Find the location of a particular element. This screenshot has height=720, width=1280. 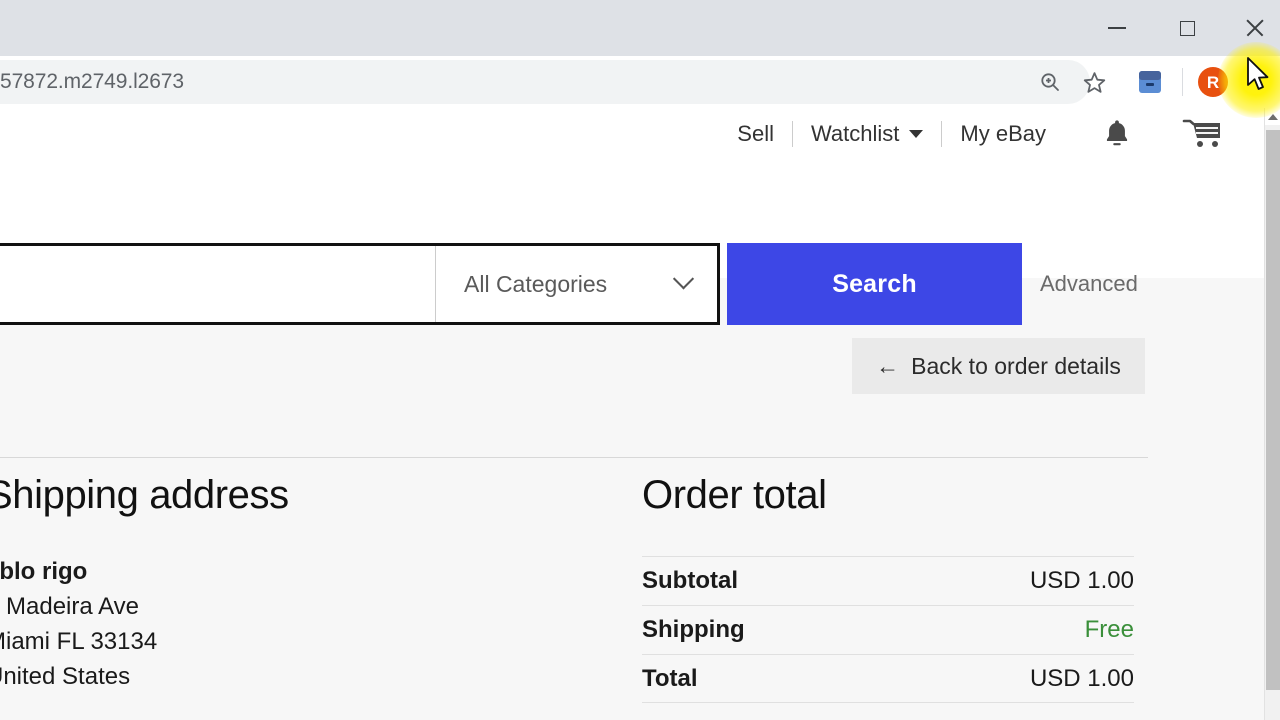

window-title-bar is located at coordinates (640, 28).